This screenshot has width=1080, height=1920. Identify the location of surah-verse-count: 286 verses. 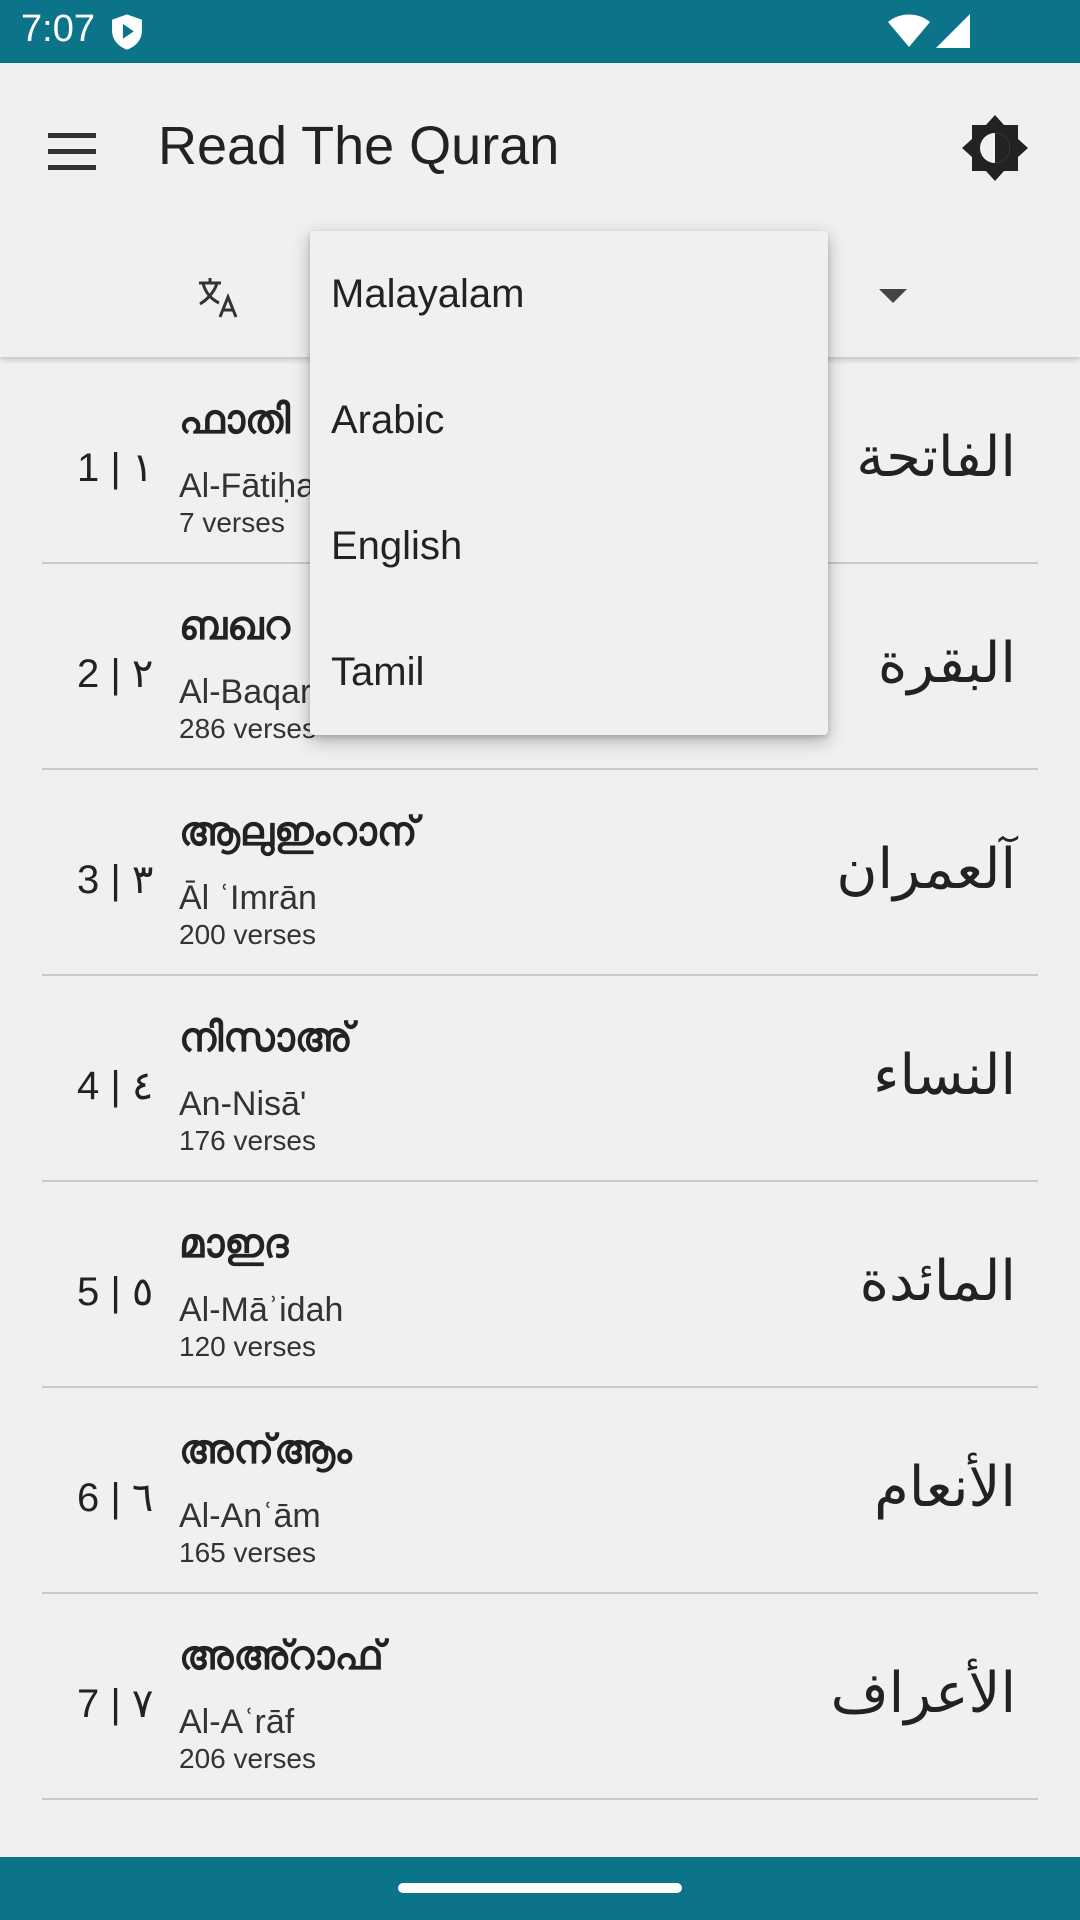
(247, 728).